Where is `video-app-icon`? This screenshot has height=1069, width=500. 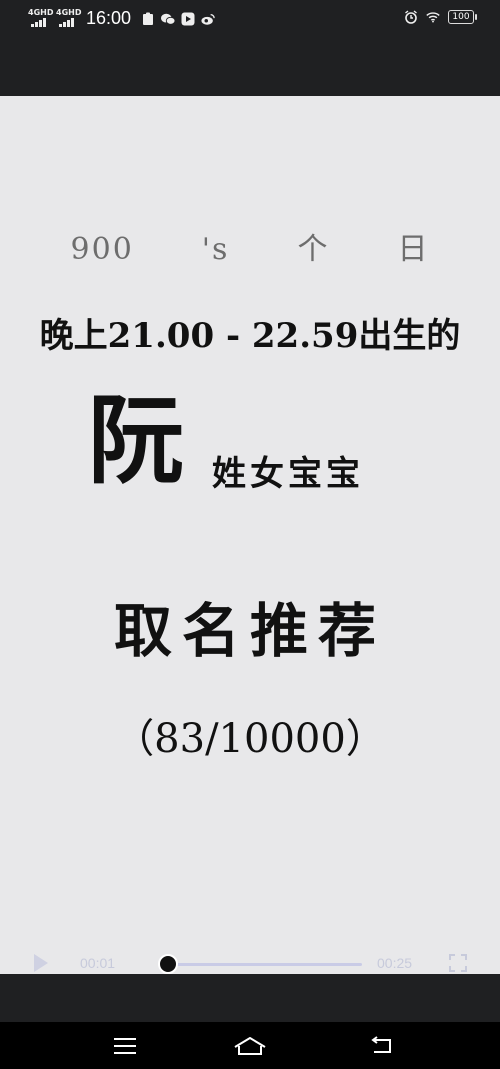
video-app-icon is located at coordinates (188, 19).